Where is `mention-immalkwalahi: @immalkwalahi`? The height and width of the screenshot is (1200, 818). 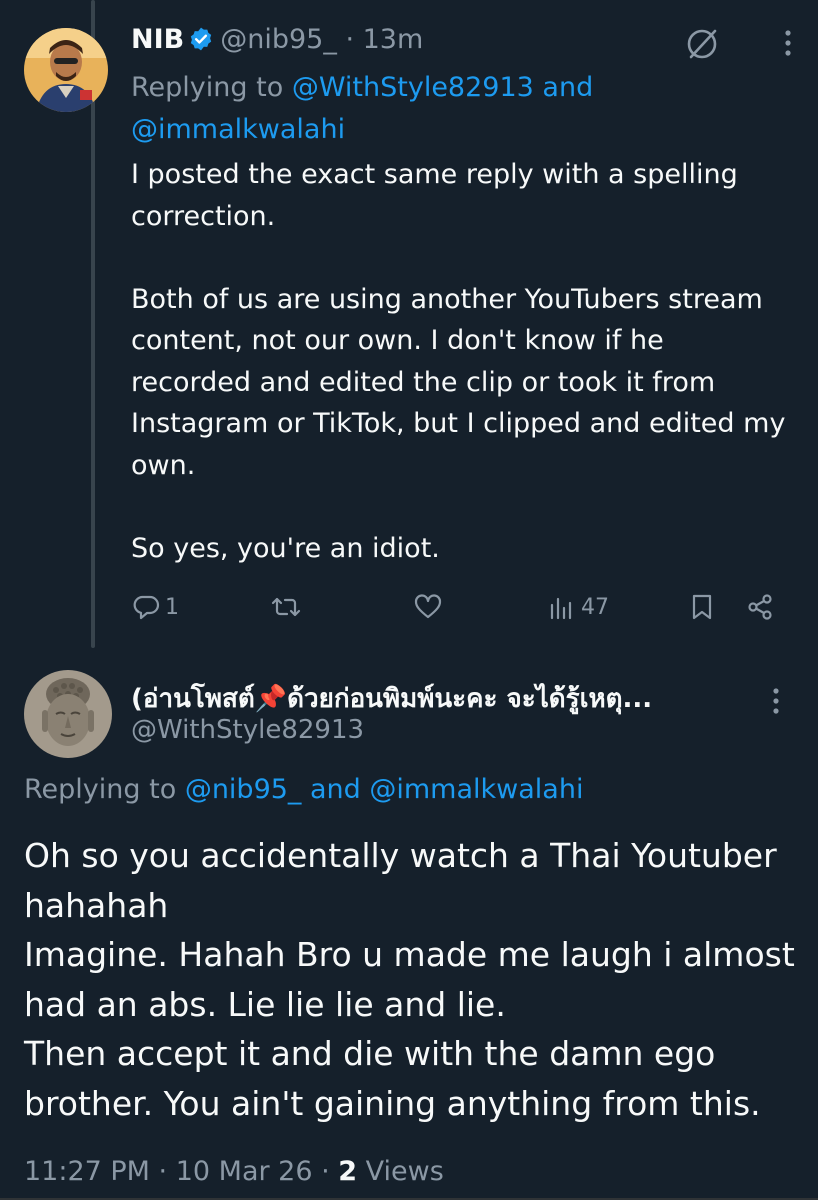
mention-immalkwalahi: @immalkwalahi is located at coordinates (238, 129).